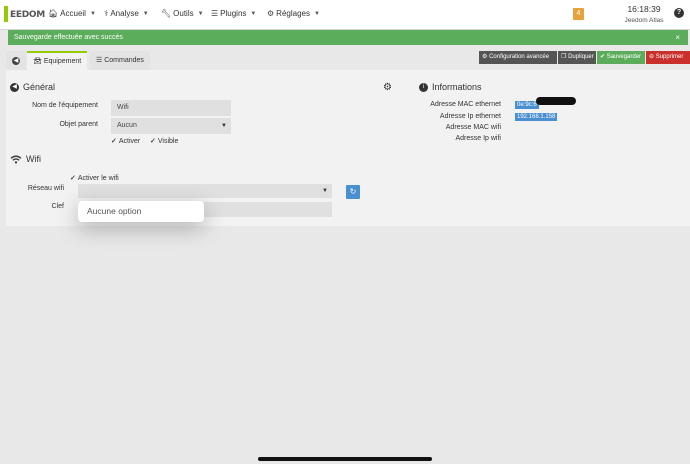 This screenshot has width=690, height=464. What do you see at coordinates (141, 211) in the screenshot?
I see `dropdown-popup-option: Aucune option` at bounding box center [141, 211].